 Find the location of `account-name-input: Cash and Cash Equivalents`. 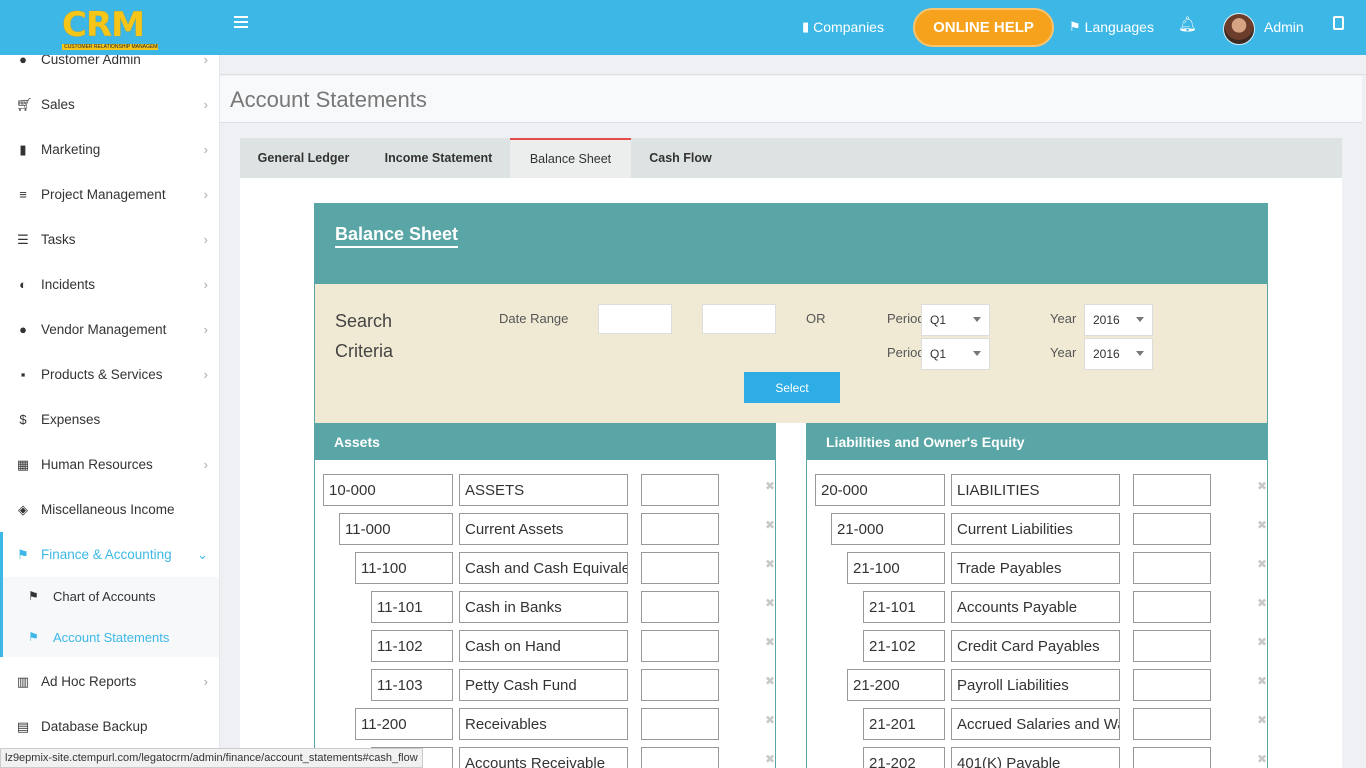

account-name-input: Cash and Cash Equivalents is located at coordinates (543, 568).